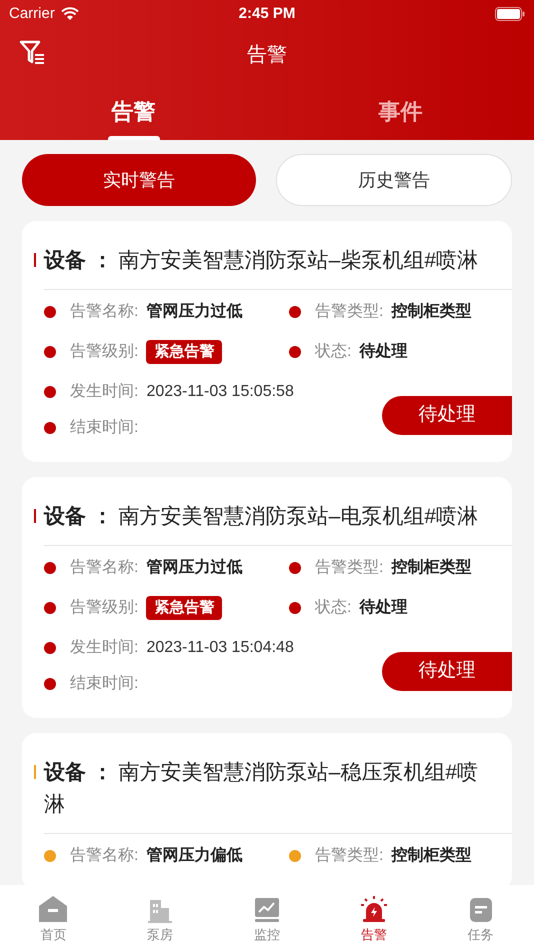  I want to click on bottom-tab: 任务, so click(480, 922).